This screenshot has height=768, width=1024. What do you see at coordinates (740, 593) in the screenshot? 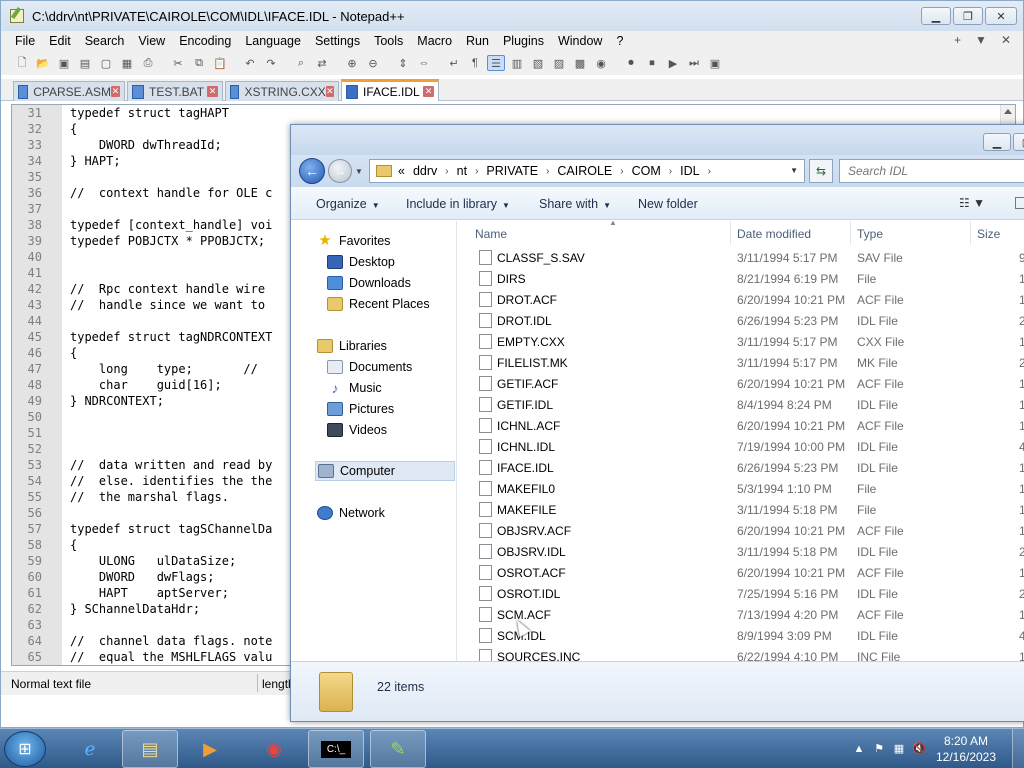
I see `file-row: OSROT.IDL 7/25/1994 5:16 PM IDL File 2` at bounding box center [740, 593].